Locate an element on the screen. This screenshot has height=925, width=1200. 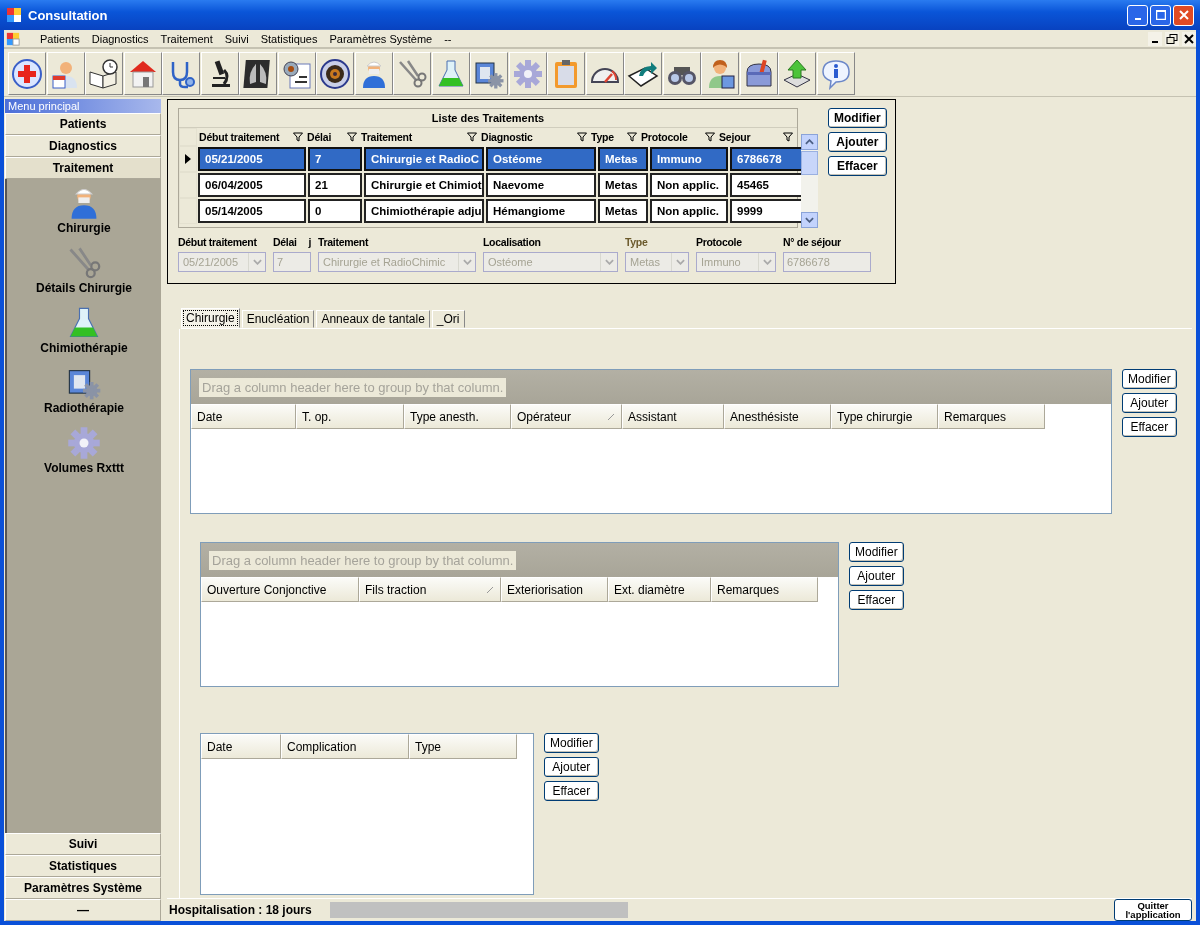
sidebar-section: Suivi is located at coordinates (83, 844).